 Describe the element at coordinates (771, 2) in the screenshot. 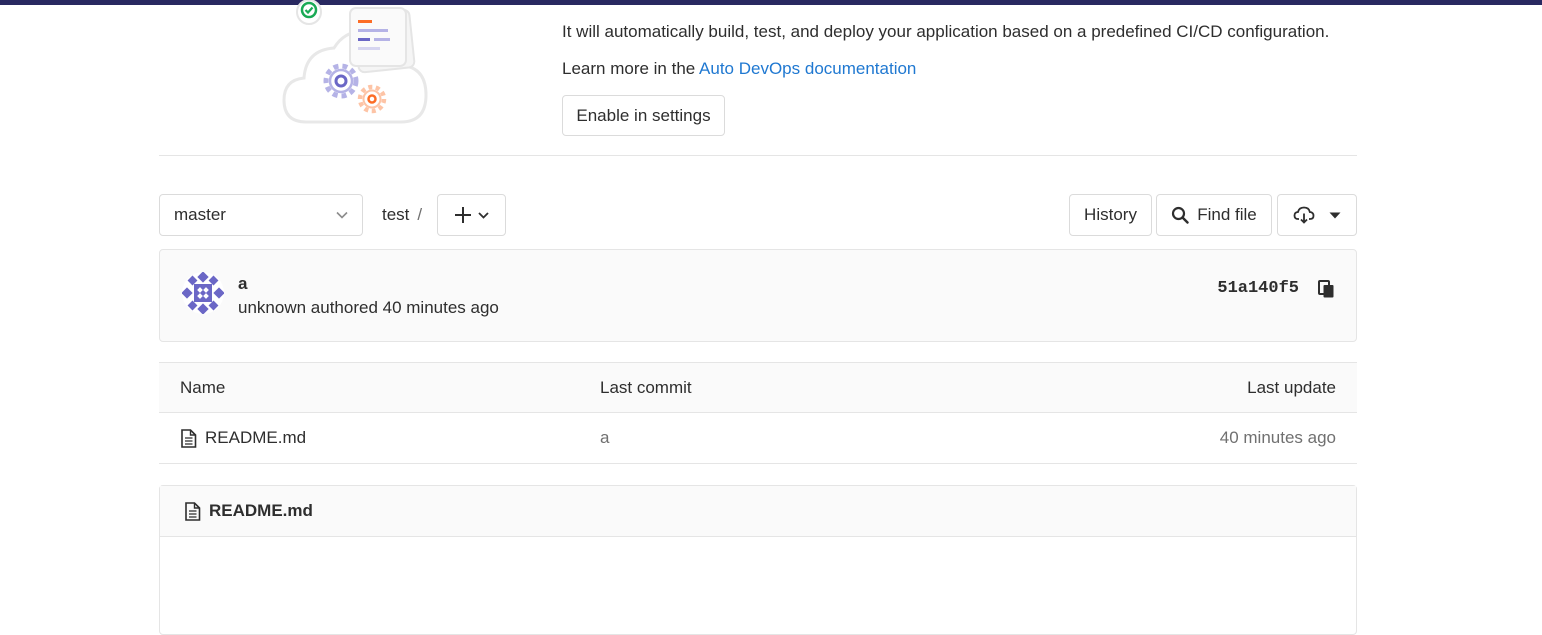

I see `top-navbar-edge` at that location.